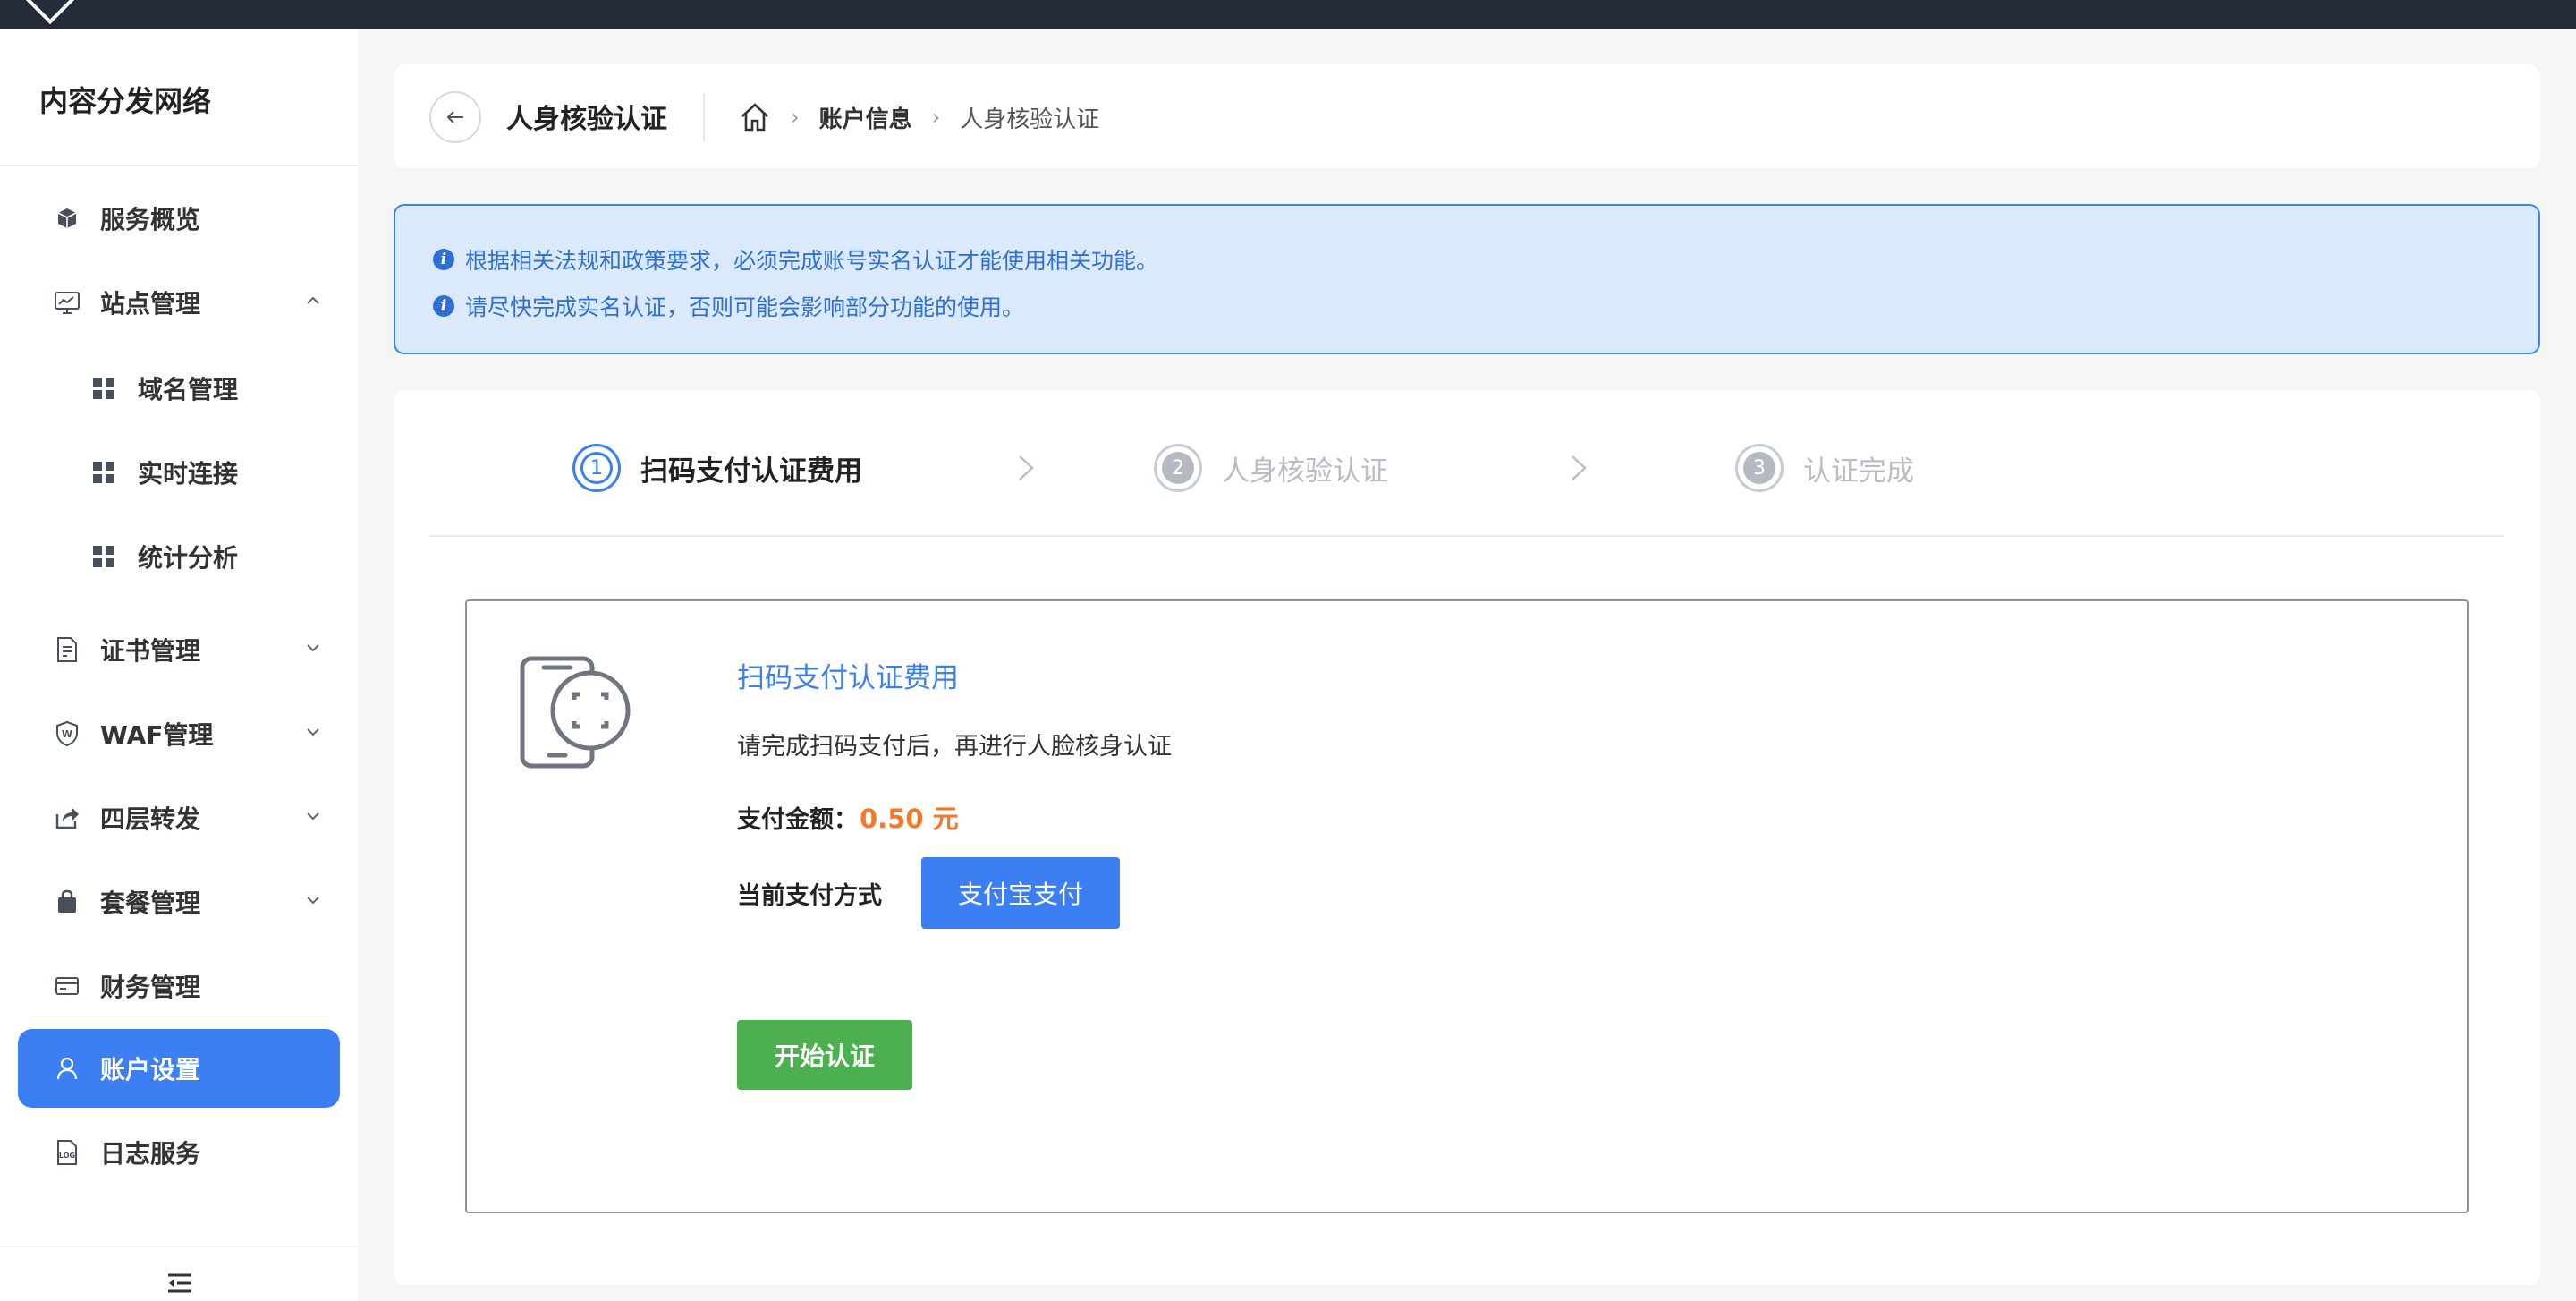  What do you see at coordinates (67, 302) in the screenshot?
I see `monitor-chart-icon` at bounding box center [67, 302].